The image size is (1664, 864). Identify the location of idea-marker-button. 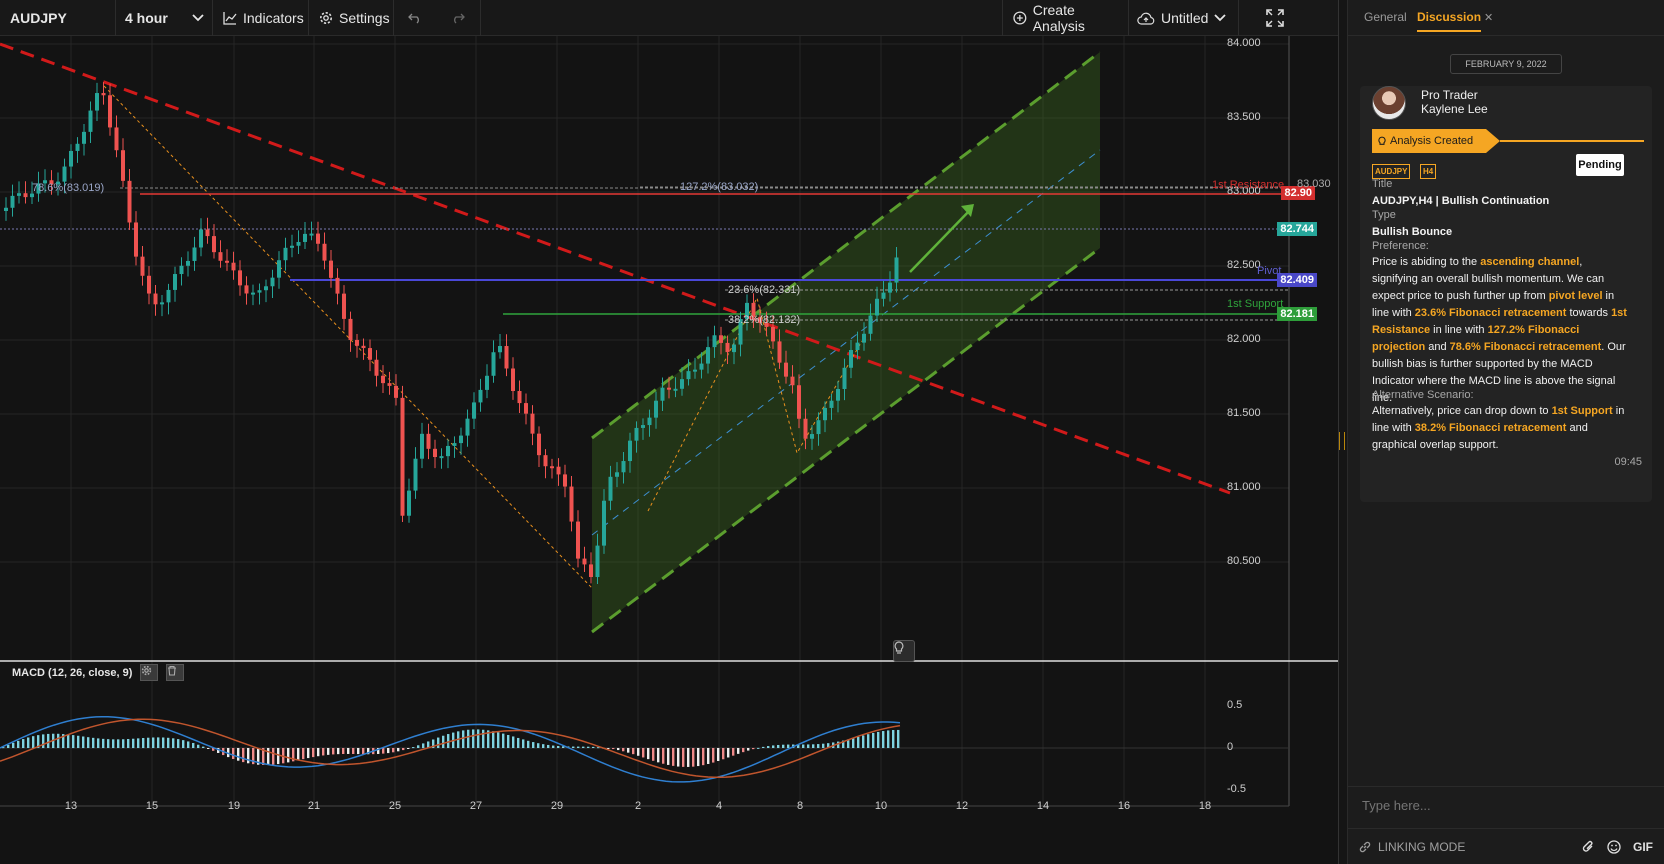
(904, 651).